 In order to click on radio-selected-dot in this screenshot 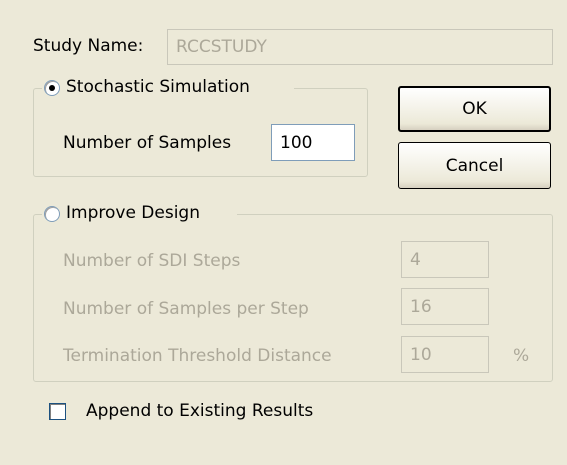, I will do `click(52, 88)`.